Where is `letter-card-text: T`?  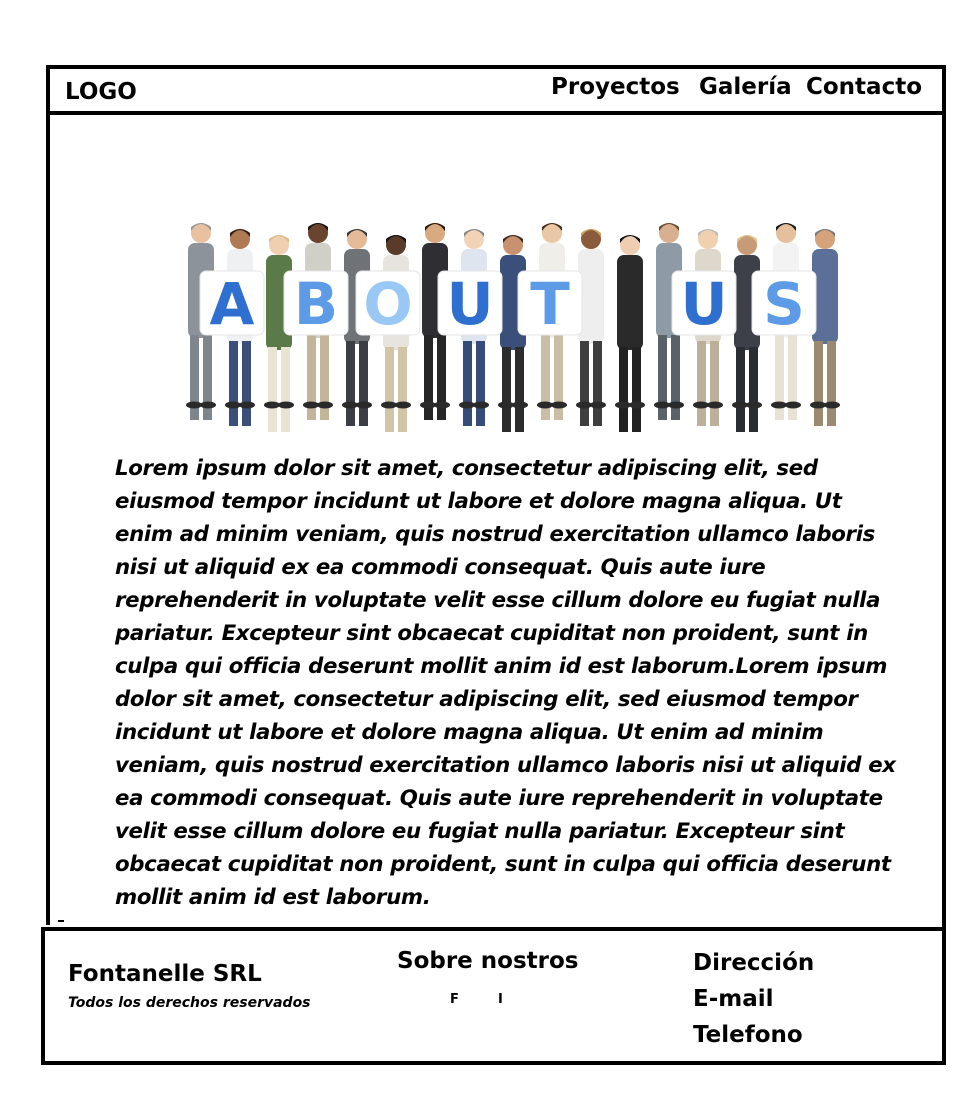 letter-card-text: T is located at coordinates (550, 304).